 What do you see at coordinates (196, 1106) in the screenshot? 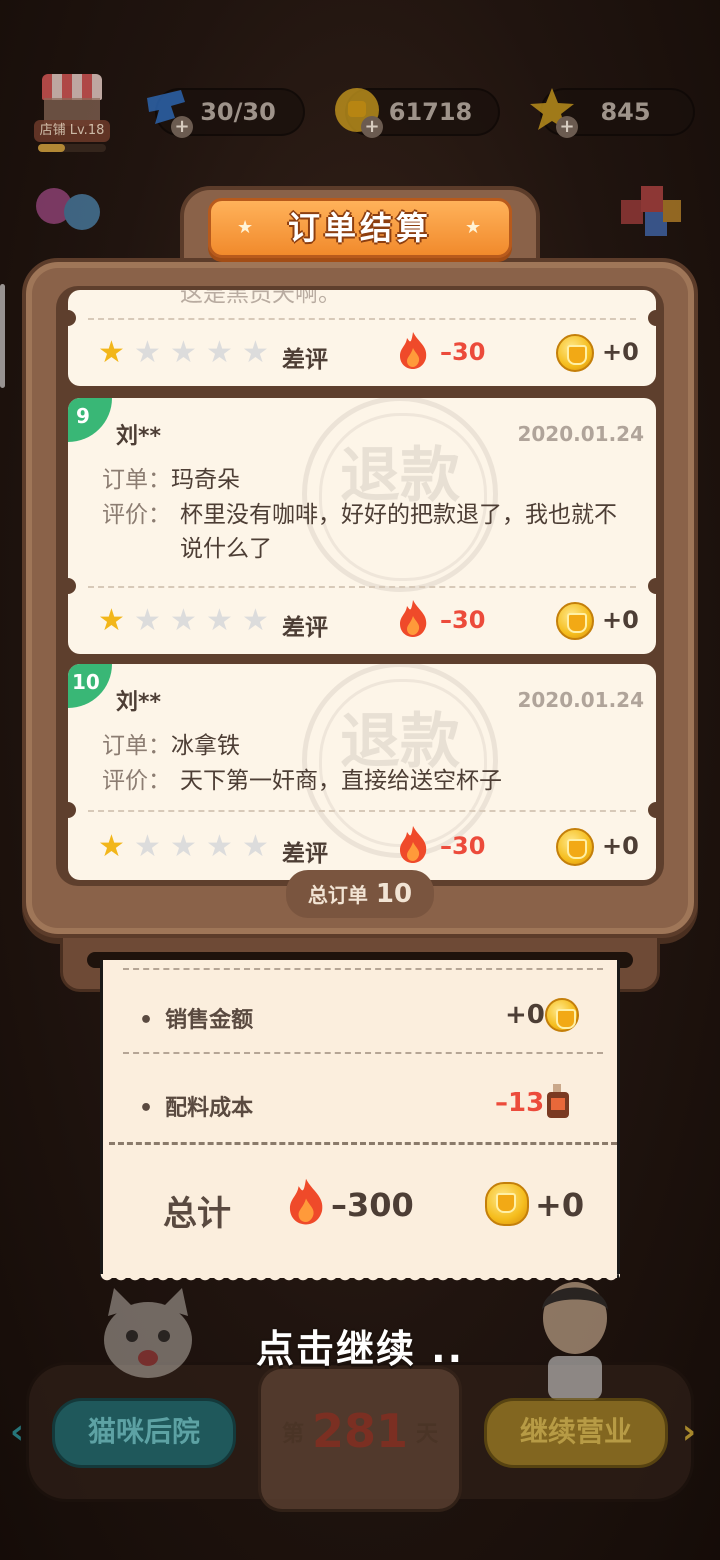
I see `ingredients-label: 配料成本` at bounding box center [196, 1106].